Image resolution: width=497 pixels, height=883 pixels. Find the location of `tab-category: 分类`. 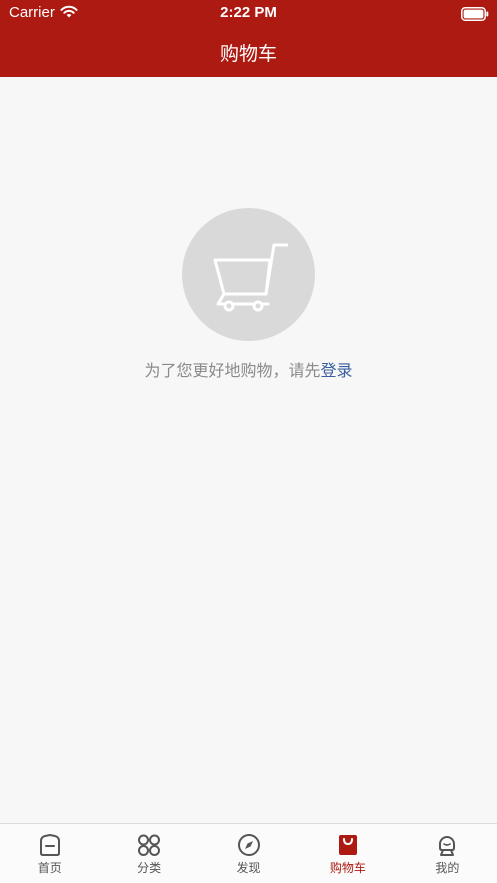

tab-category: 分类 is located at coordinates (148, 853).